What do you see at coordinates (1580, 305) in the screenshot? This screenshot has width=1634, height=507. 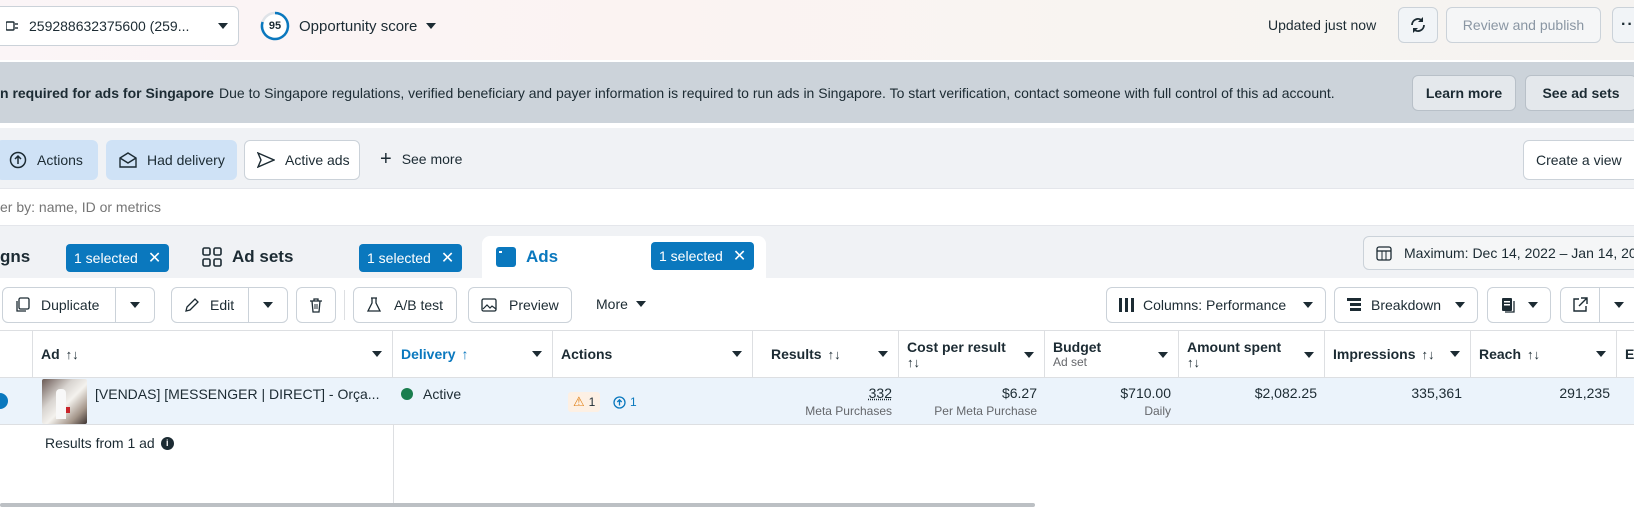 I see `export-button` at bounding box center [1580, 305].